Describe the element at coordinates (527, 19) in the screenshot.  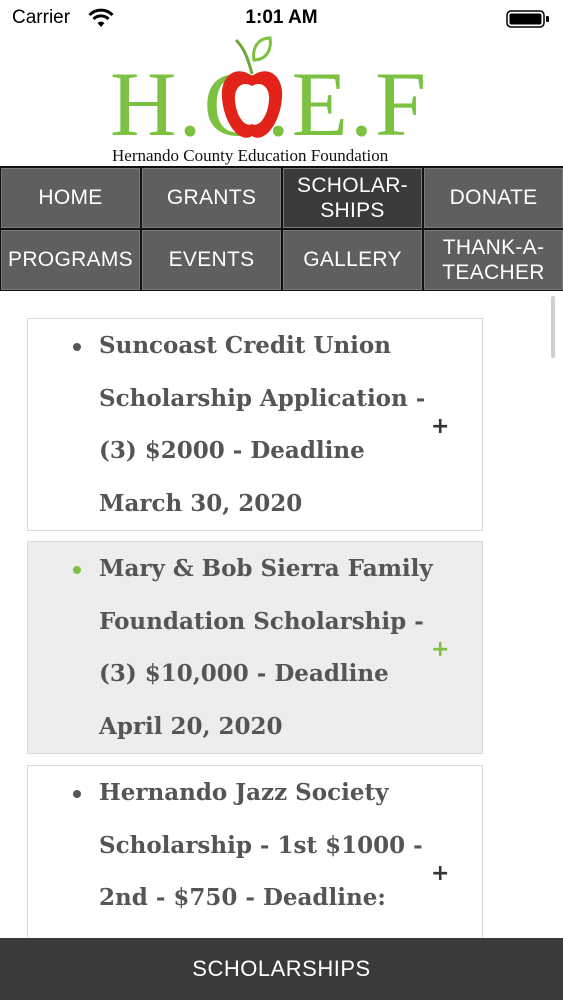
I see `battery-icon` at that location.